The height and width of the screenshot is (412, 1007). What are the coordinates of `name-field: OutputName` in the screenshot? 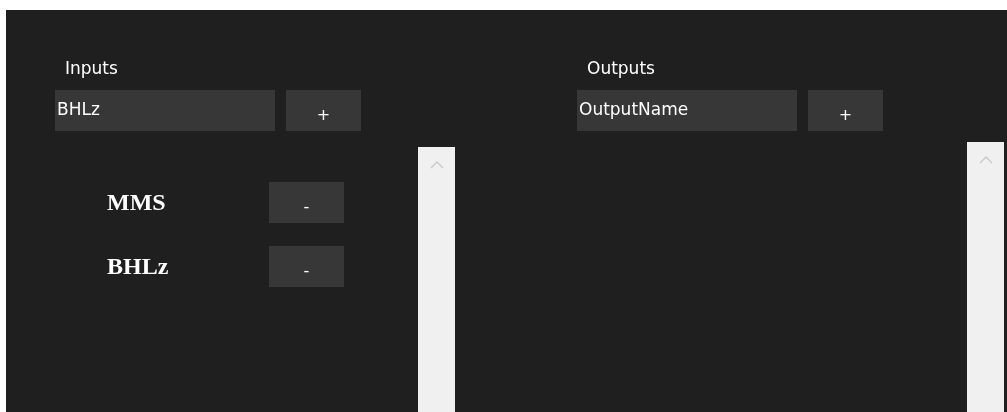 It's located at (687, 110).